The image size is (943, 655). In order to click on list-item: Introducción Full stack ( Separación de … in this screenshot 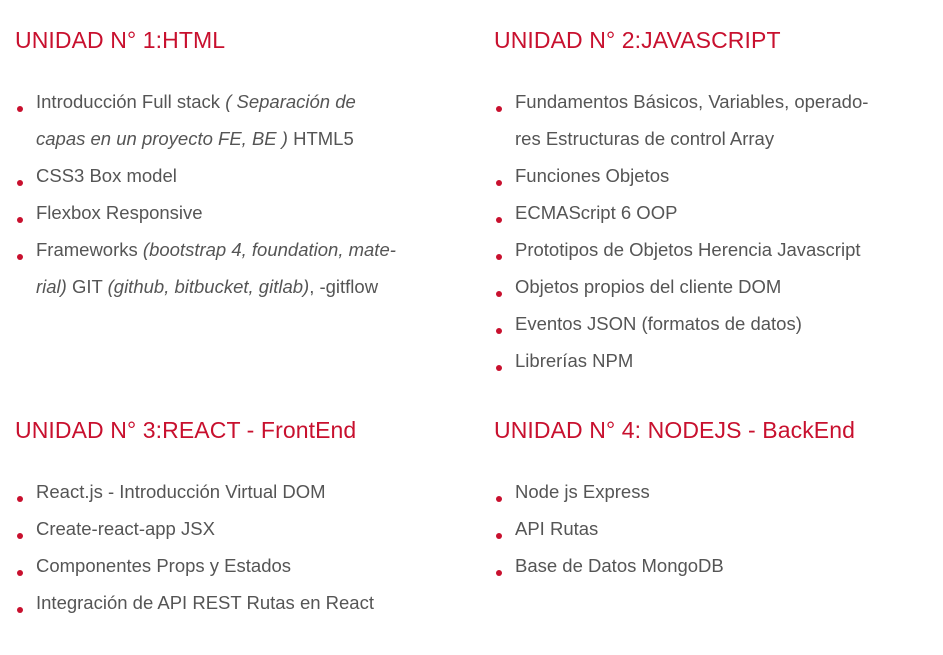, I will do `click(235, 120)`.